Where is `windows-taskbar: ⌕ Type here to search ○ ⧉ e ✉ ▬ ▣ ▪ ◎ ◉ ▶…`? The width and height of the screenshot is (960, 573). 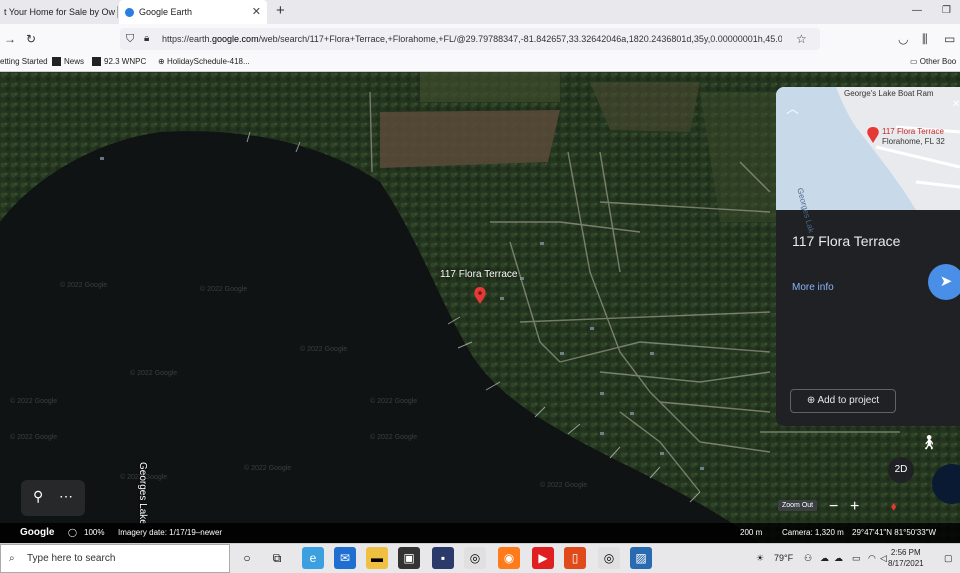
windows-taskbar: ⌕ Type here to search ○ ⧉ e ✉ ▬ ▣ ▪ ◎ ◉ ▶… is located at coordinates (480, 558).